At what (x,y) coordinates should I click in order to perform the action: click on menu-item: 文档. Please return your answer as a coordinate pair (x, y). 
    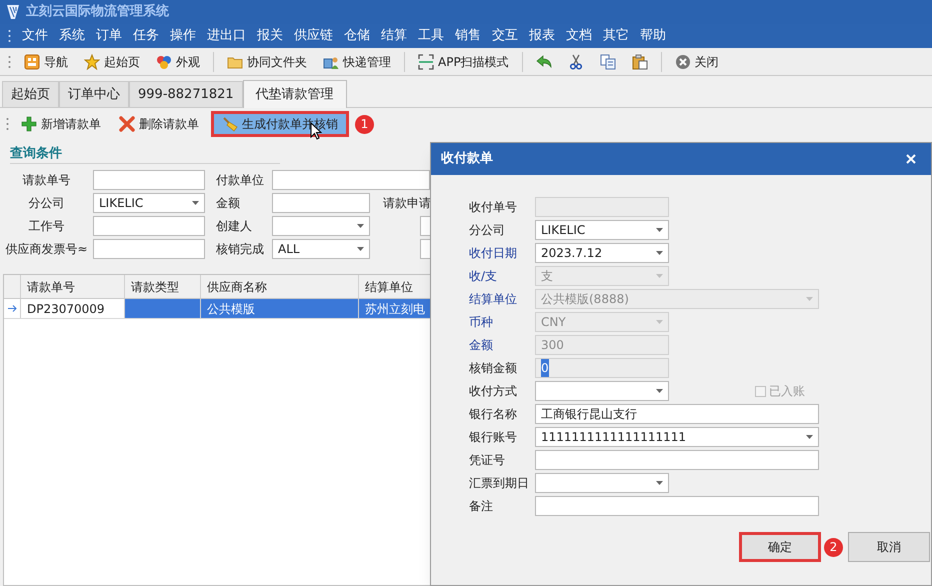
    Looking at the image, I should click on (579, 36).